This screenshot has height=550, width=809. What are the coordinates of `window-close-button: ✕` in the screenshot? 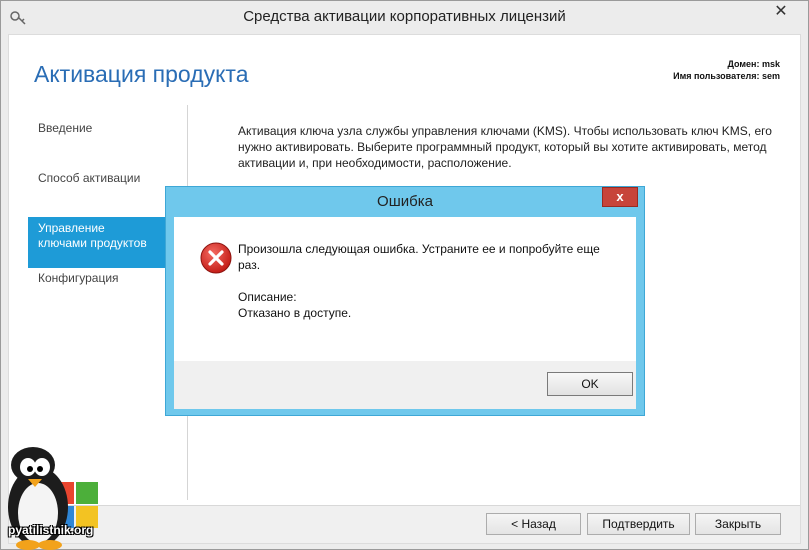 It's located at (781, 12).